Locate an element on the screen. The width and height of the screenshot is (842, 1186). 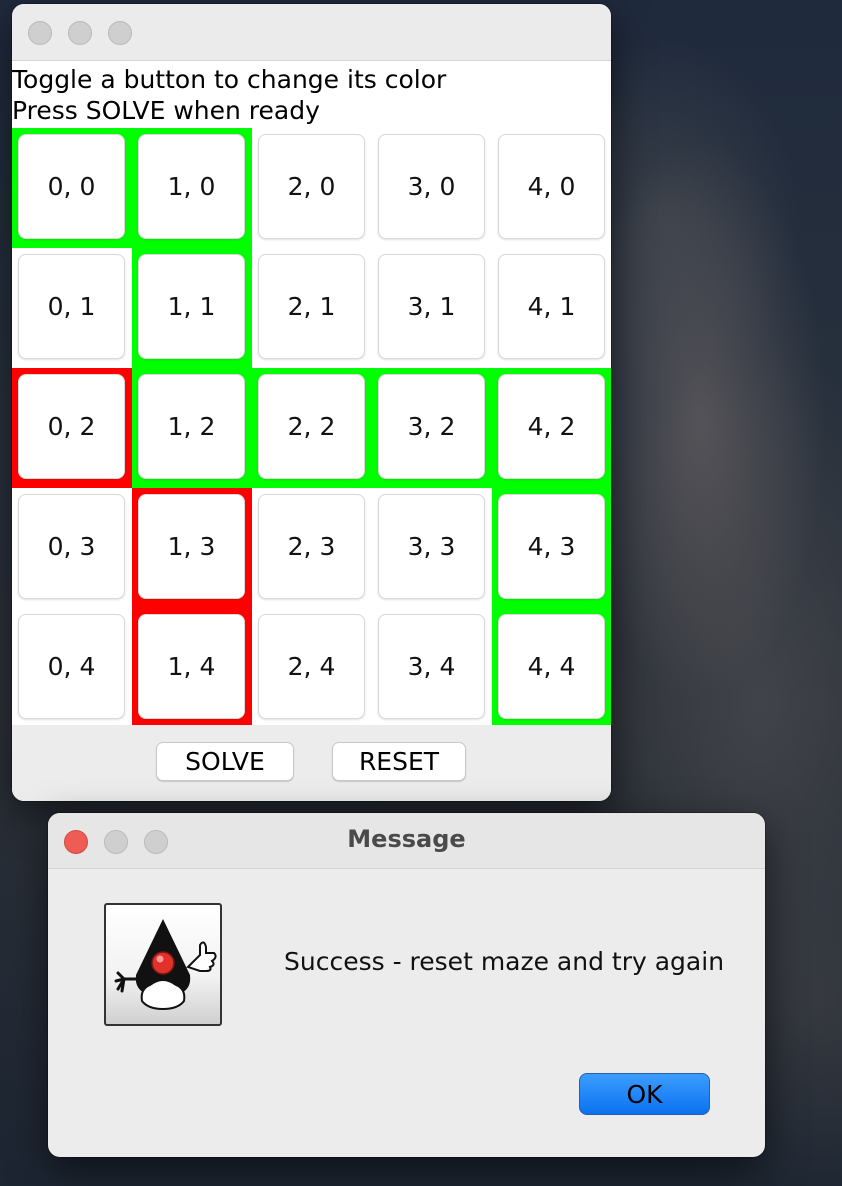
grid-cell: 0, 2 is located at coordinates (72, 428).